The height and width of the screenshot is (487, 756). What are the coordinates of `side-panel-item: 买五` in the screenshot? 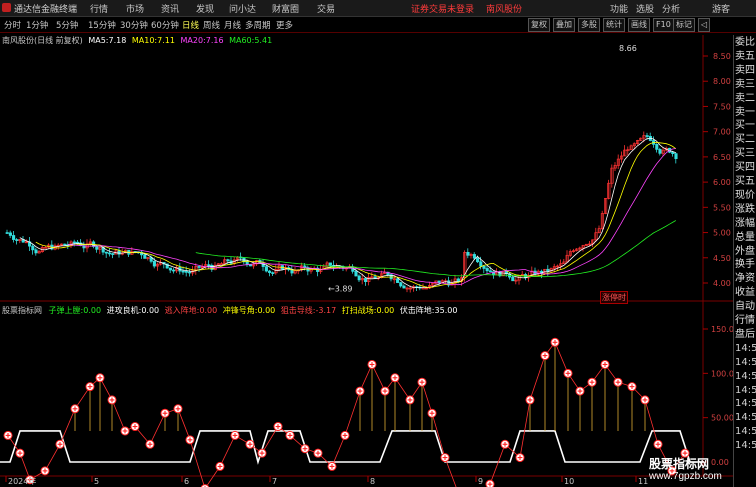 It's located at (745, 181).